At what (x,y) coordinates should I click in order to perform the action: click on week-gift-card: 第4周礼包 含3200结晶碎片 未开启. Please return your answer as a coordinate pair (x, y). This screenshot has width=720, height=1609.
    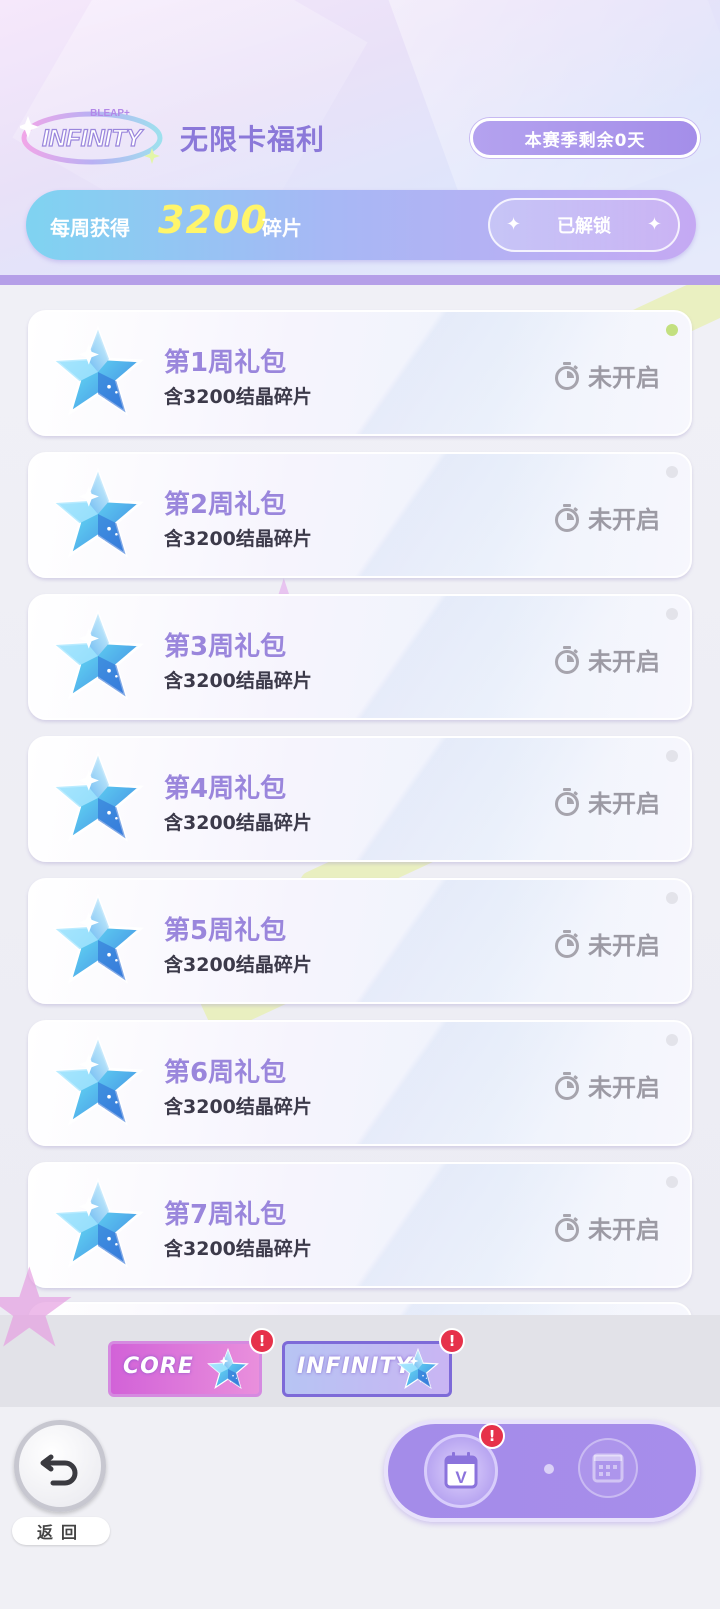
    Looking at the image, I should click on (360, 799).